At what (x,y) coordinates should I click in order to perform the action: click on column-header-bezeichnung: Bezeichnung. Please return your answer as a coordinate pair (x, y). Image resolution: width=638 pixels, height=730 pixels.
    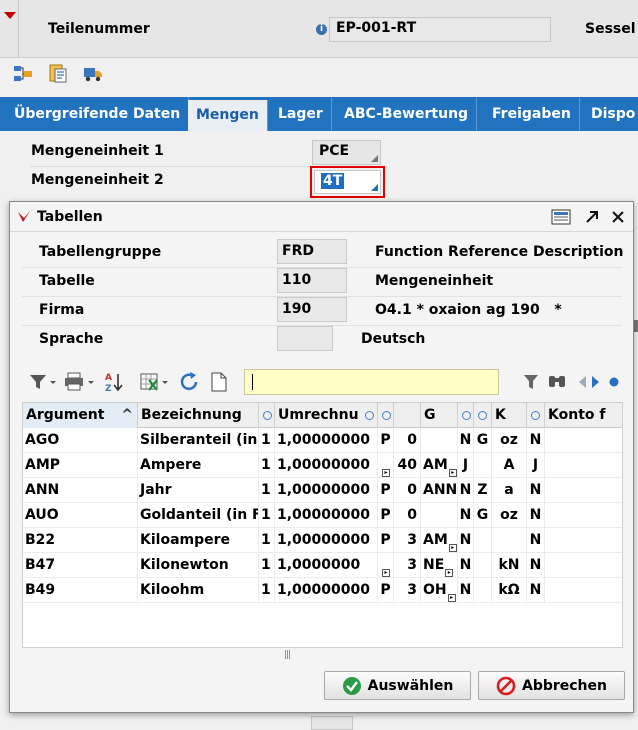
    Looking at the image, I should click on (198, 415).